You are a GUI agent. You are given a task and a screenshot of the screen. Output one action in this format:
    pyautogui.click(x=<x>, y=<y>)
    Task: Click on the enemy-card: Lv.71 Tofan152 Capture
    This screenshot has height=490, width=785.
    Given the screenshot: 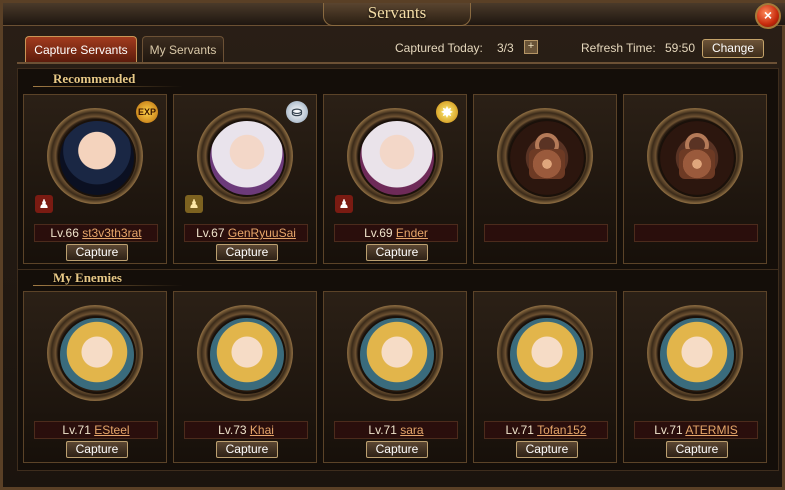 What is the action you would take?
    pyautogui.click(x=545, y=377)
    